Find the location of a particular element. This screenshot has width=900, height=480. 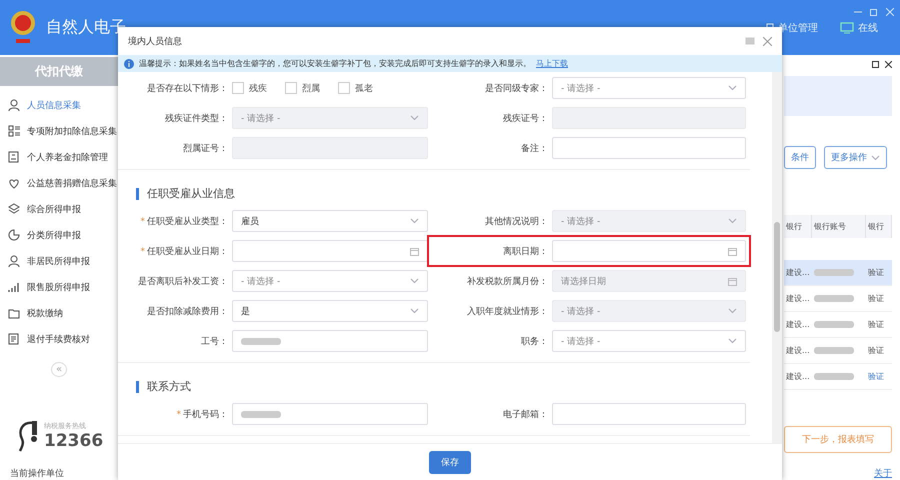

sidebar-section-header: 代扣代缴 is located at coordinates (59, 71).